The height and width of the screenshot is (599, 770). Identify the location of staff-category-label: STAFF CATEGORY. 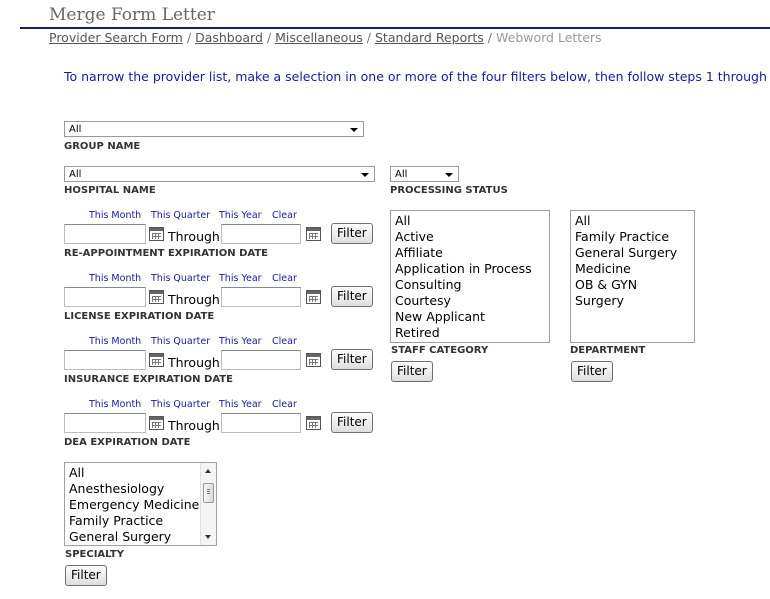
(440, 350).